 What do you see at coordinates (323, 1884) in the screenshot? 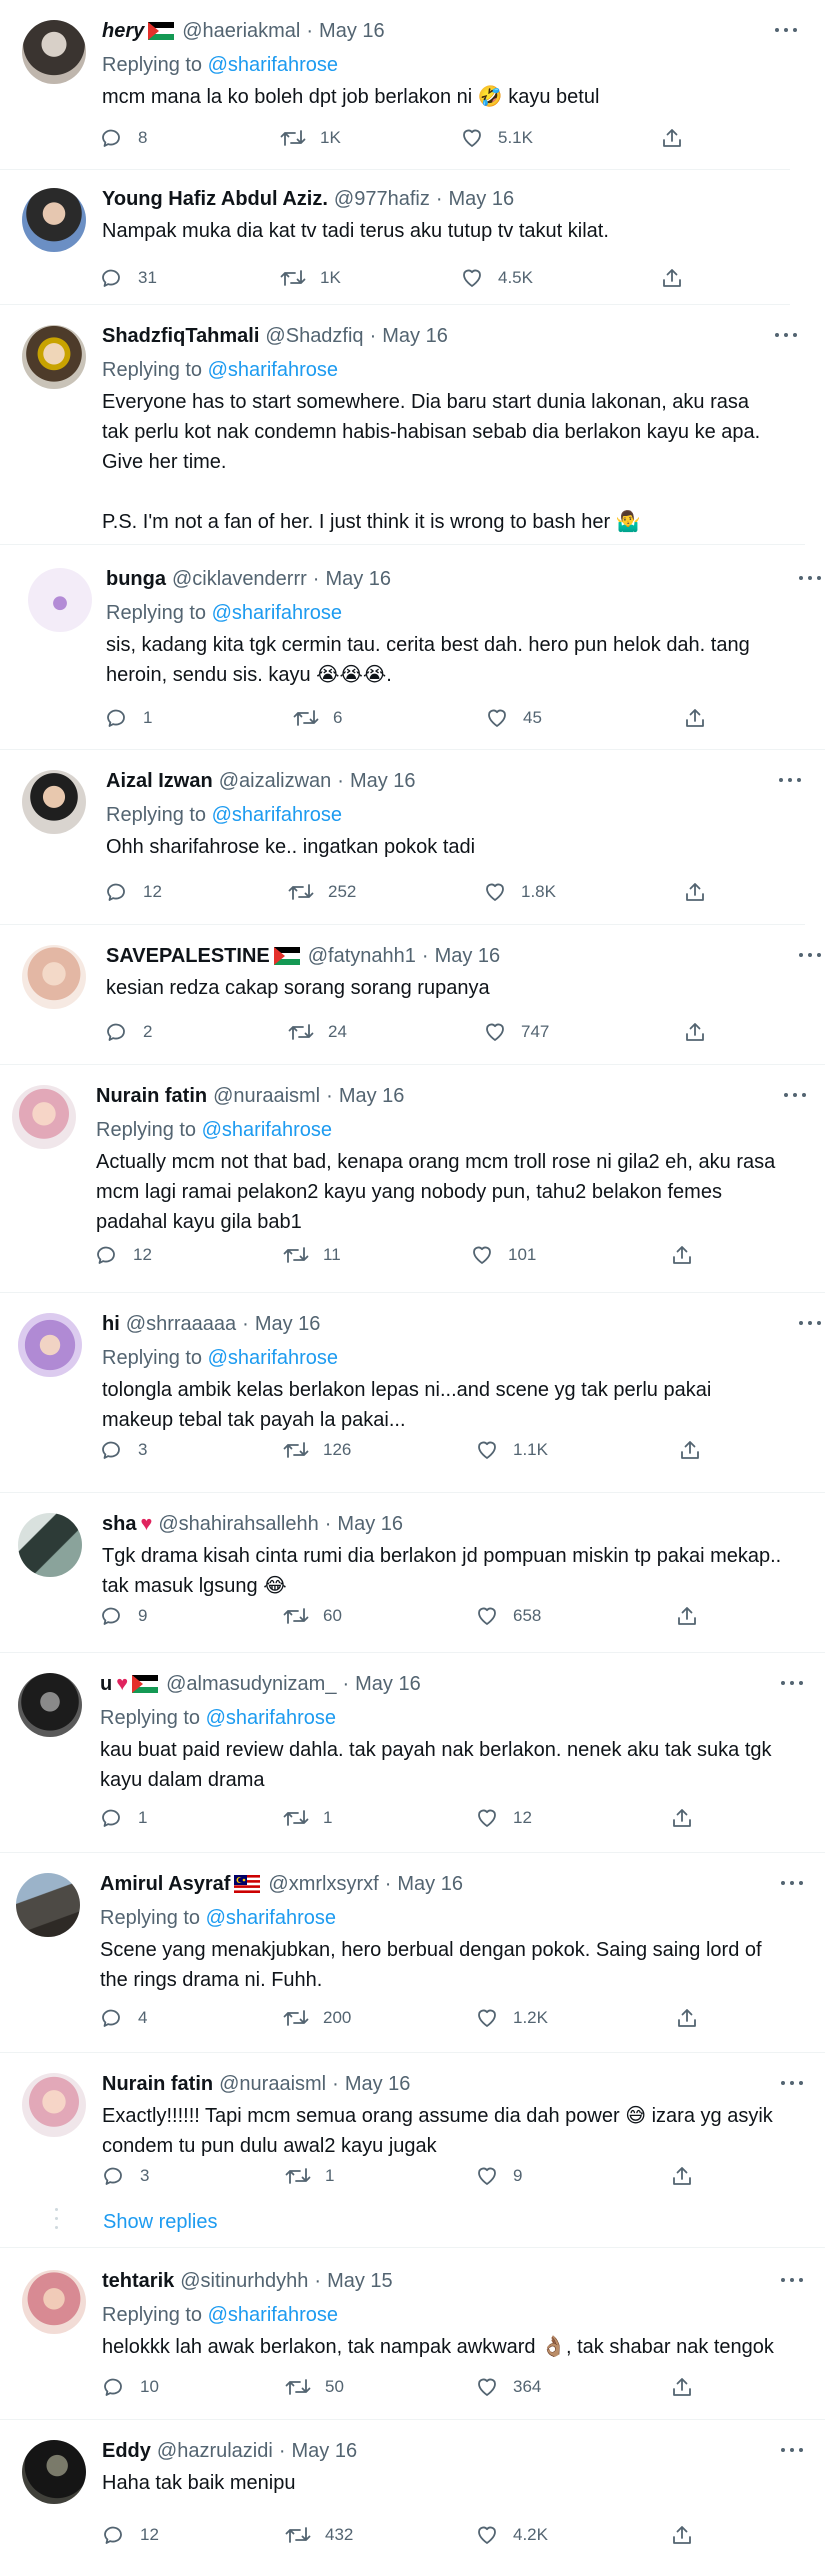
I see `author-handle: @xmrlxsyrxf` at bounding box center [323, 1884].